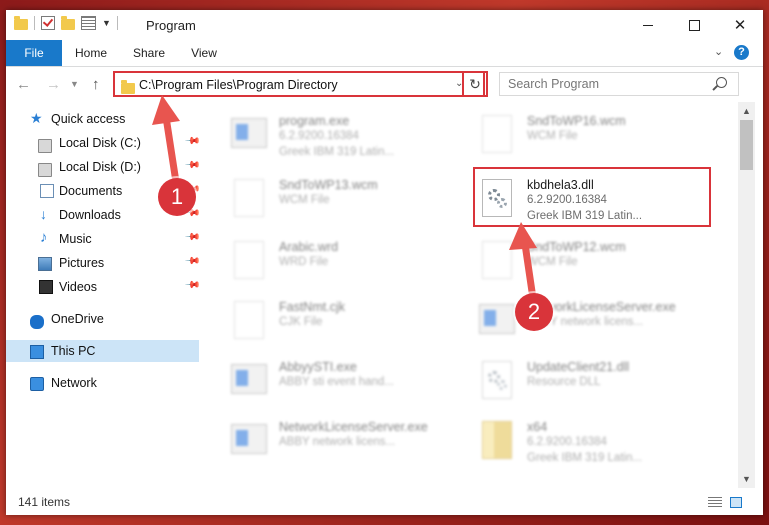 This screenshot has width=769, height=525. Describe the element at coordinates (328, 185) in the screenshot. I see `file-name: SndToWP13.wcm` at that location.